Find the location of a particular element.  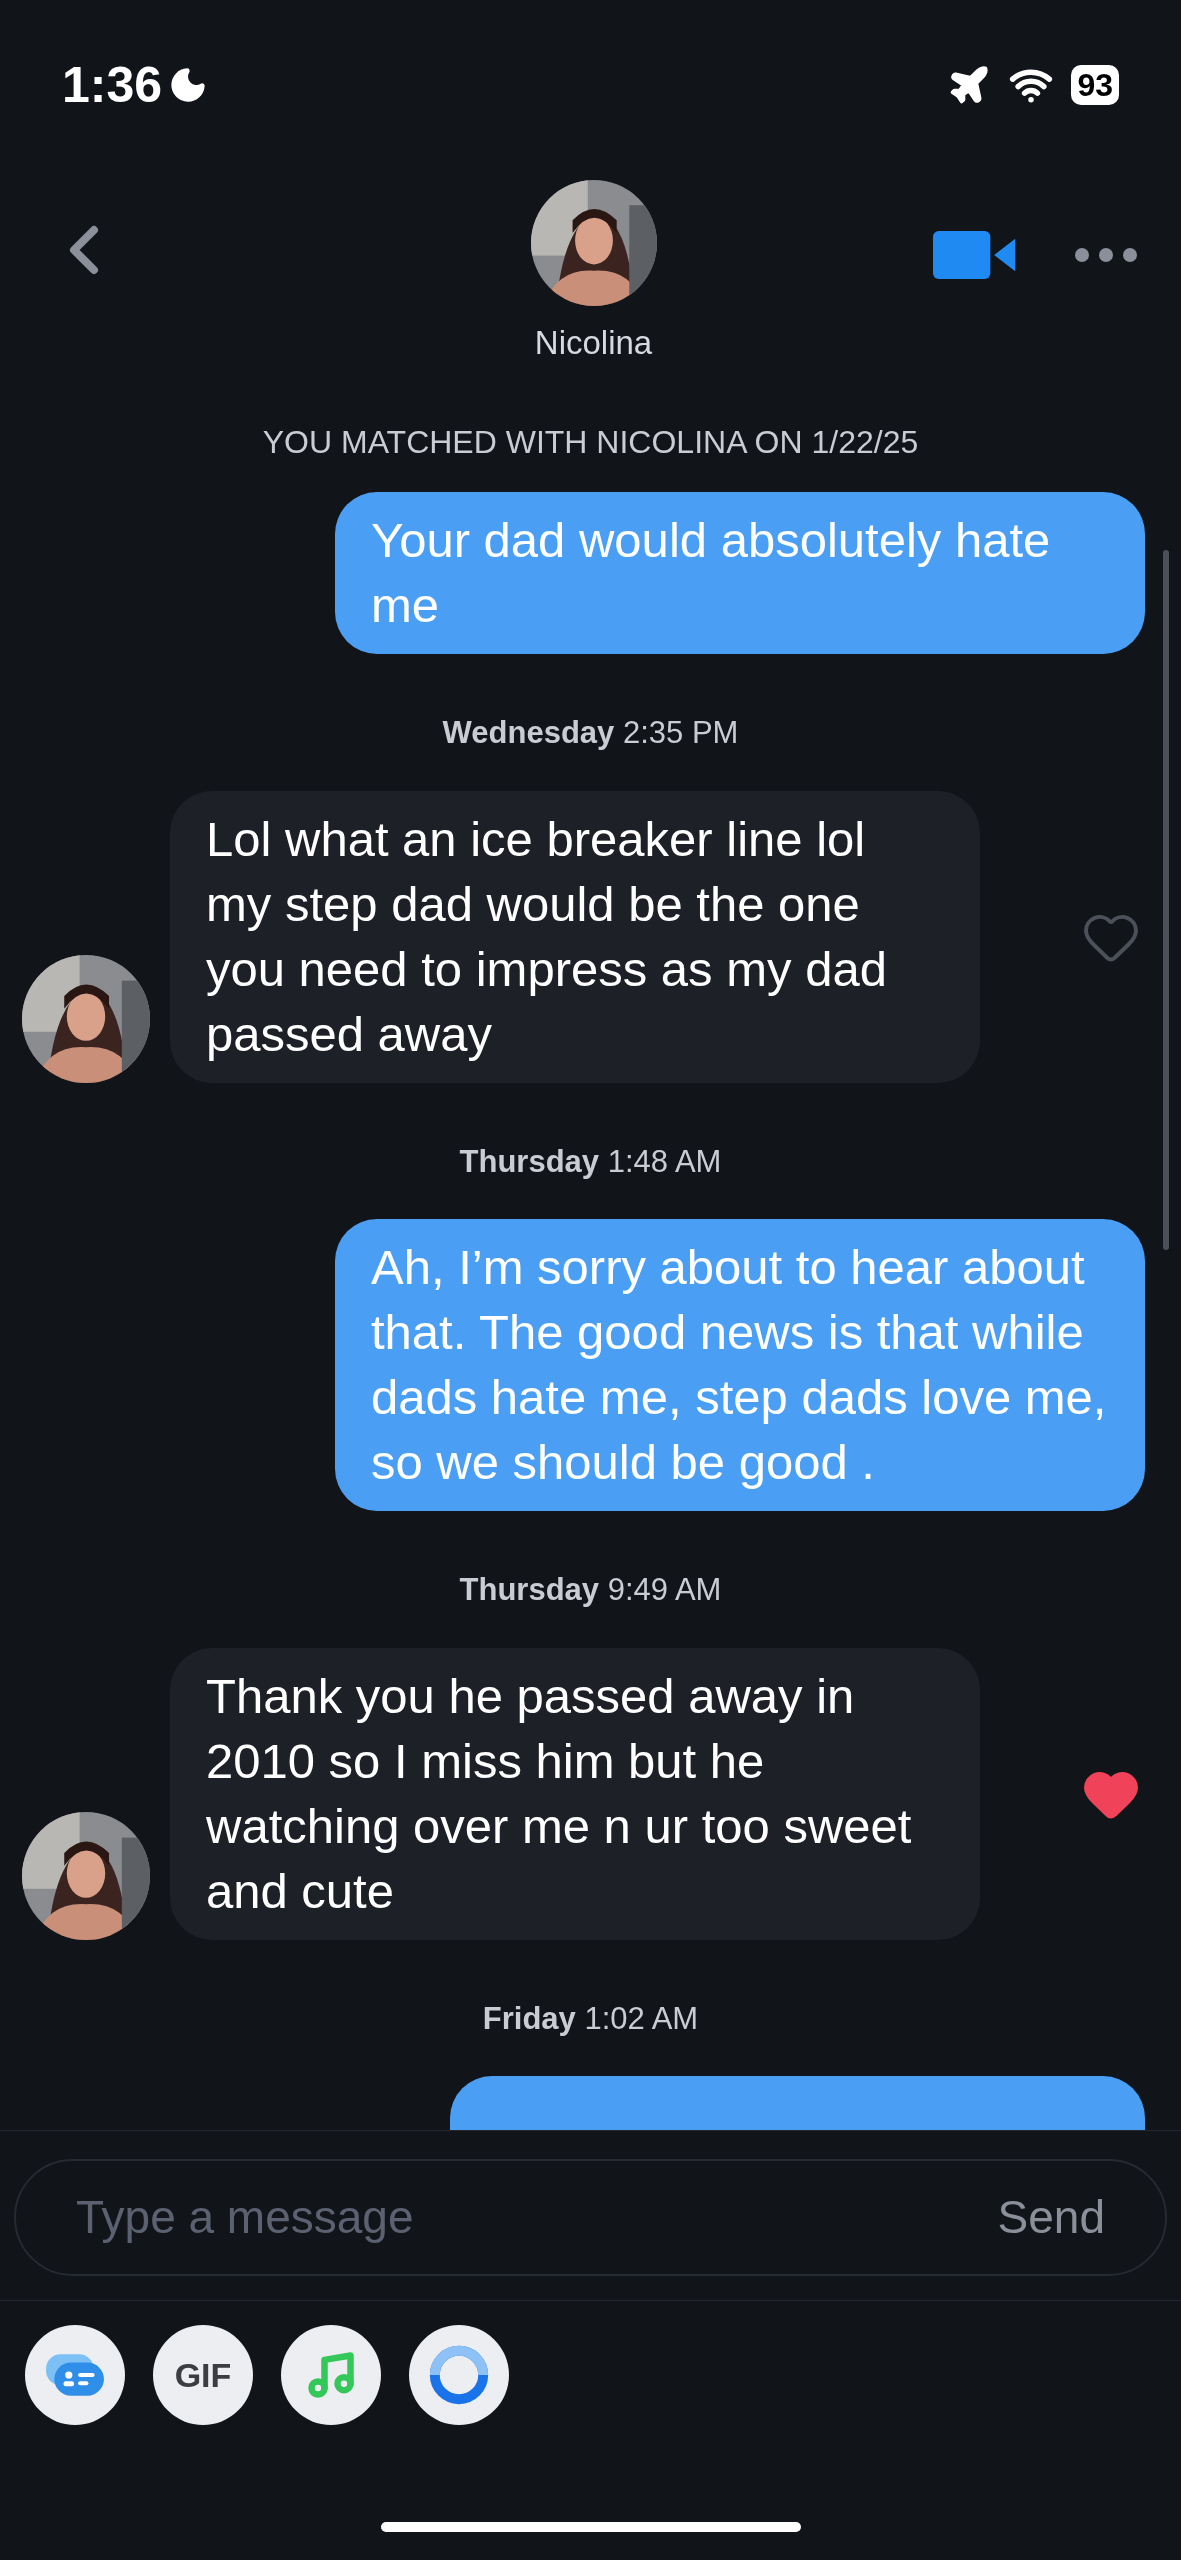

match-notice: YOU MATCHED WITH NICOLINA ON 1/22/25 is located at coordinates (590, 442).